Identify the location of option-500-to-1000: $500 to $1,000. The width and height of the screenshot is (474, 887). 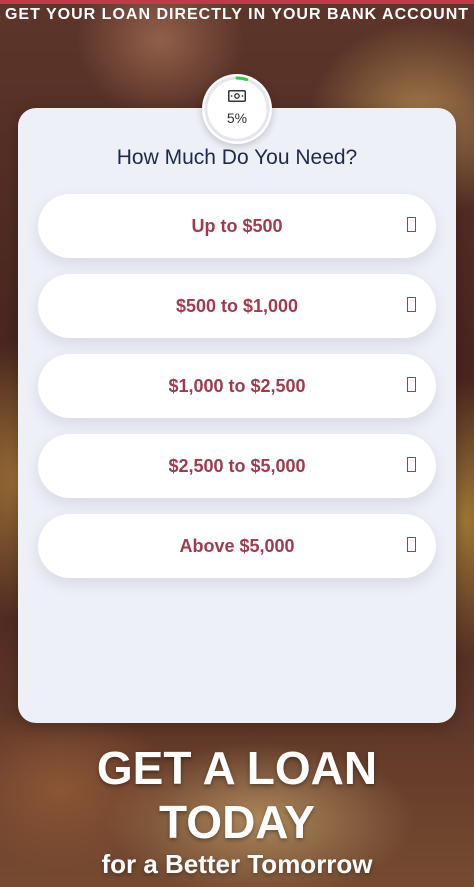
(237, 306).